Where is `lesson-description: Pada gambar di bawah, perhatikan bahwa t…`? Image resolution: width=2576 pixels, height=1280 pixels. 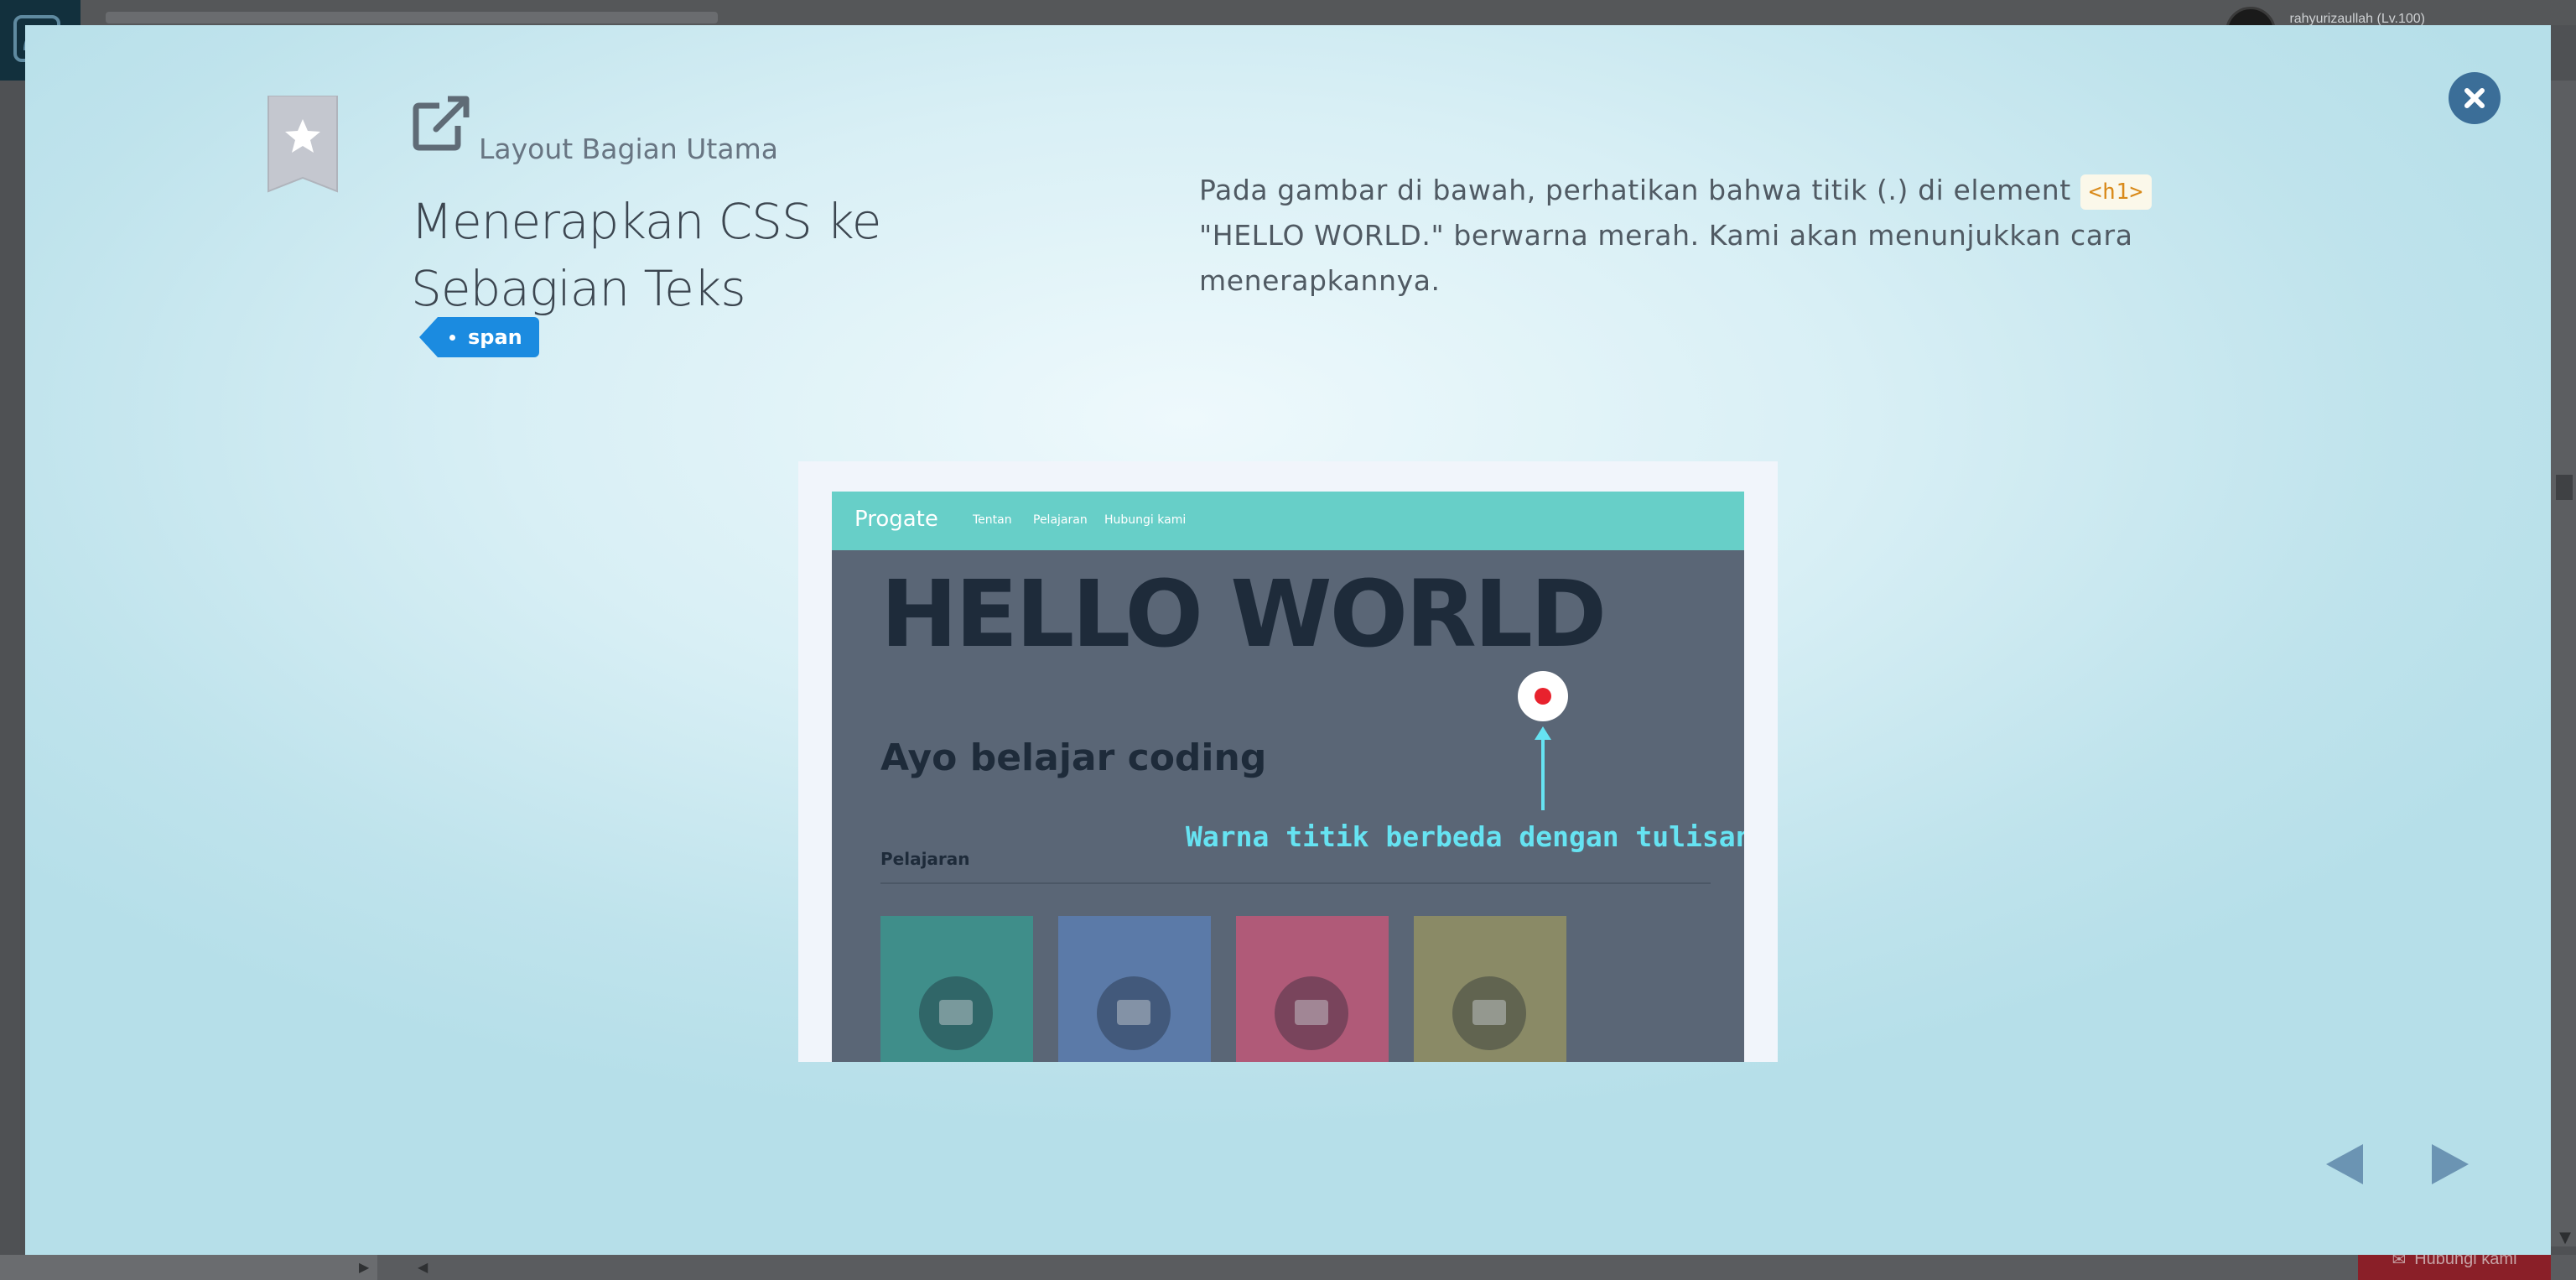
lesson-description: Pada gambar di bawah, perhatikan bahwa t… is located at coordinates (1727, 236).